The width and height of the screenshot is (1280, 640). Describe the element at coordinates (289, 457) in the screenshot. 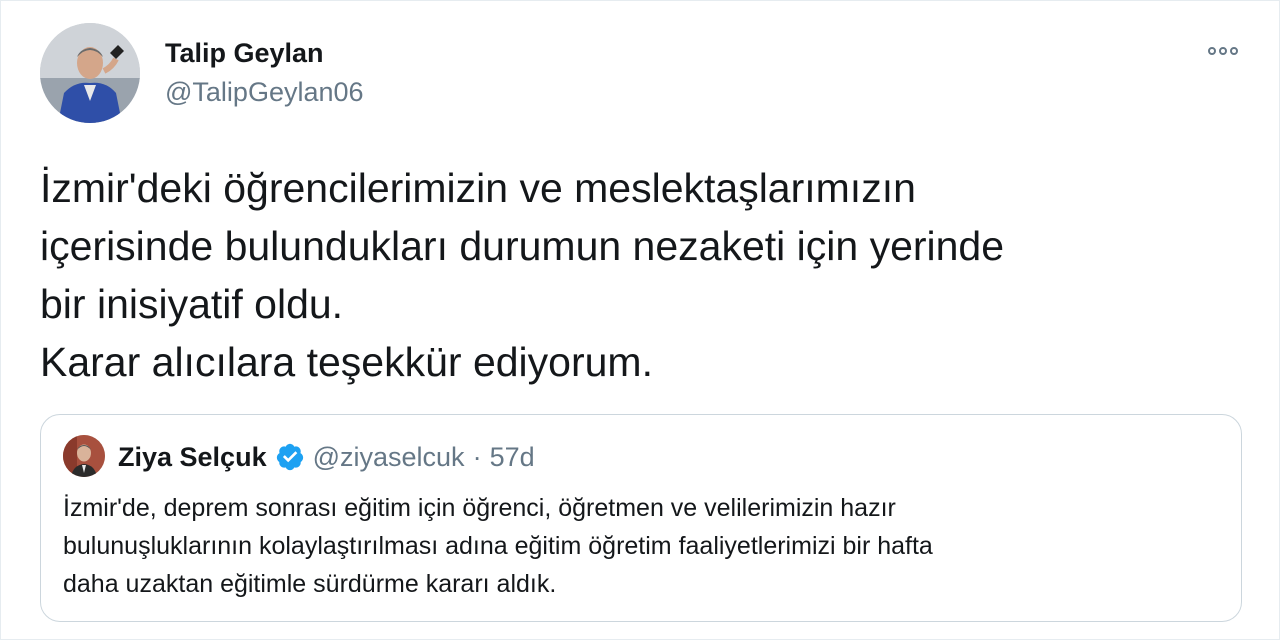

I see `verified-badge-icon` at that location.